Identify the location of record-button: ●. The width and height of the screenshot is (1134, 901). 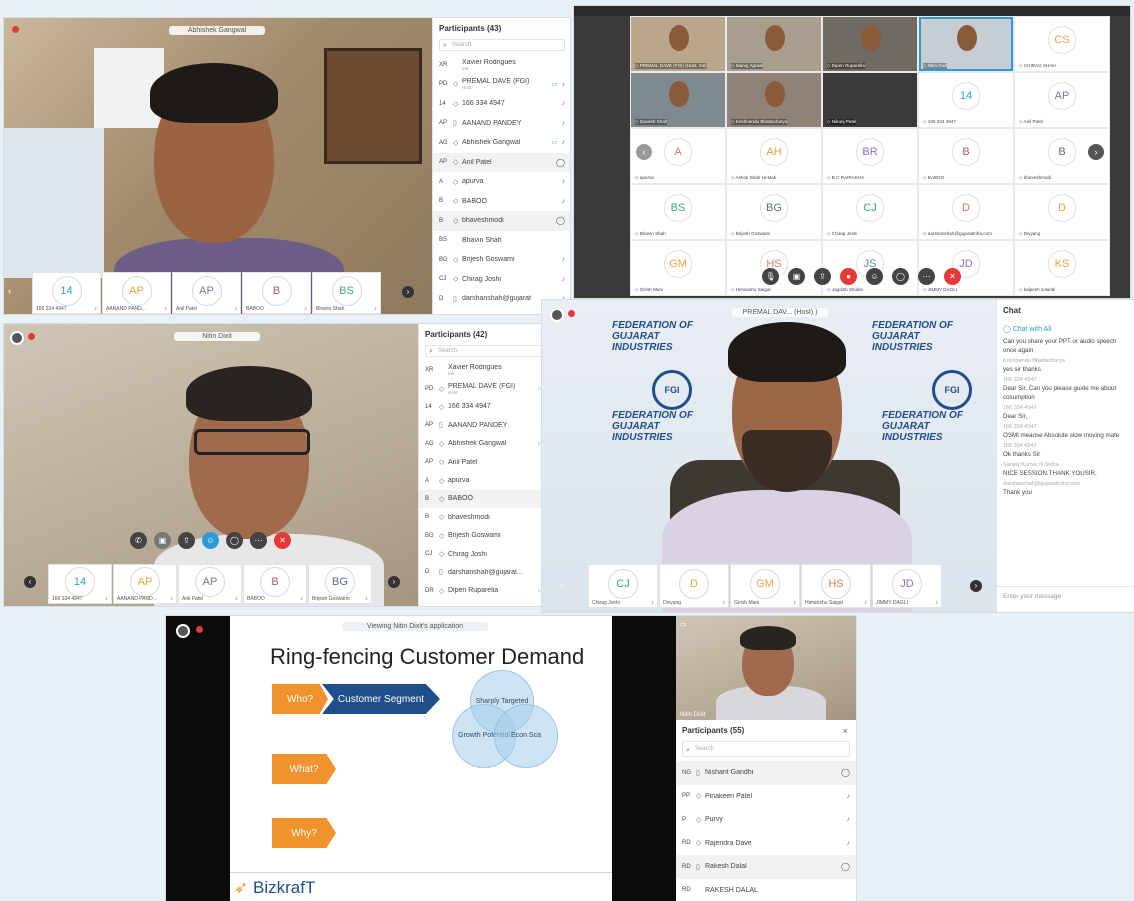
(848, 276).